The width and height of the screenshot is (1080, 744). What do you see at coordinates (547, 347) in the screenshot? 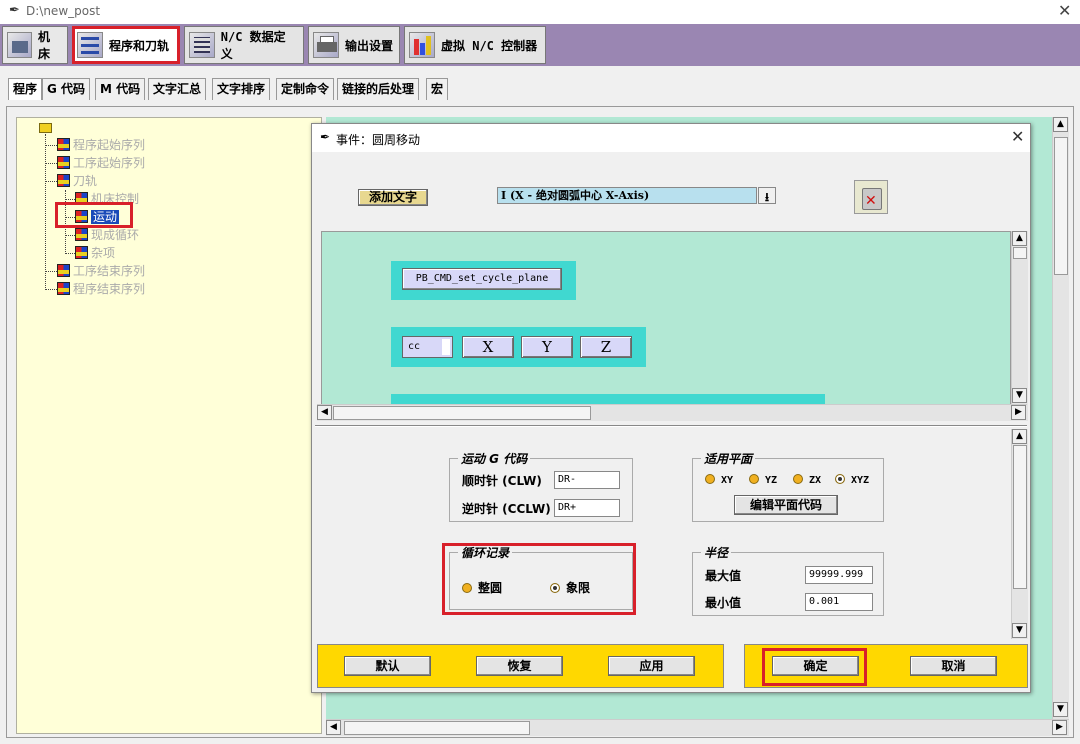
I see `y-word-button: Y` at bounding box center [547, 347].